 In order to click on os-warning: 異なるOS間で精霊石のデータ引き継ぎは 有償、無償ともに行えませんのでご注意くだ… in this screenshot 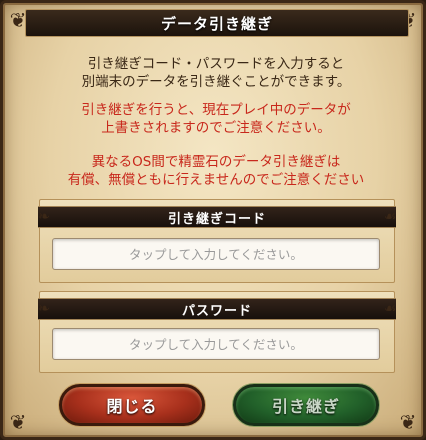, I will do `click(214, 171)`.